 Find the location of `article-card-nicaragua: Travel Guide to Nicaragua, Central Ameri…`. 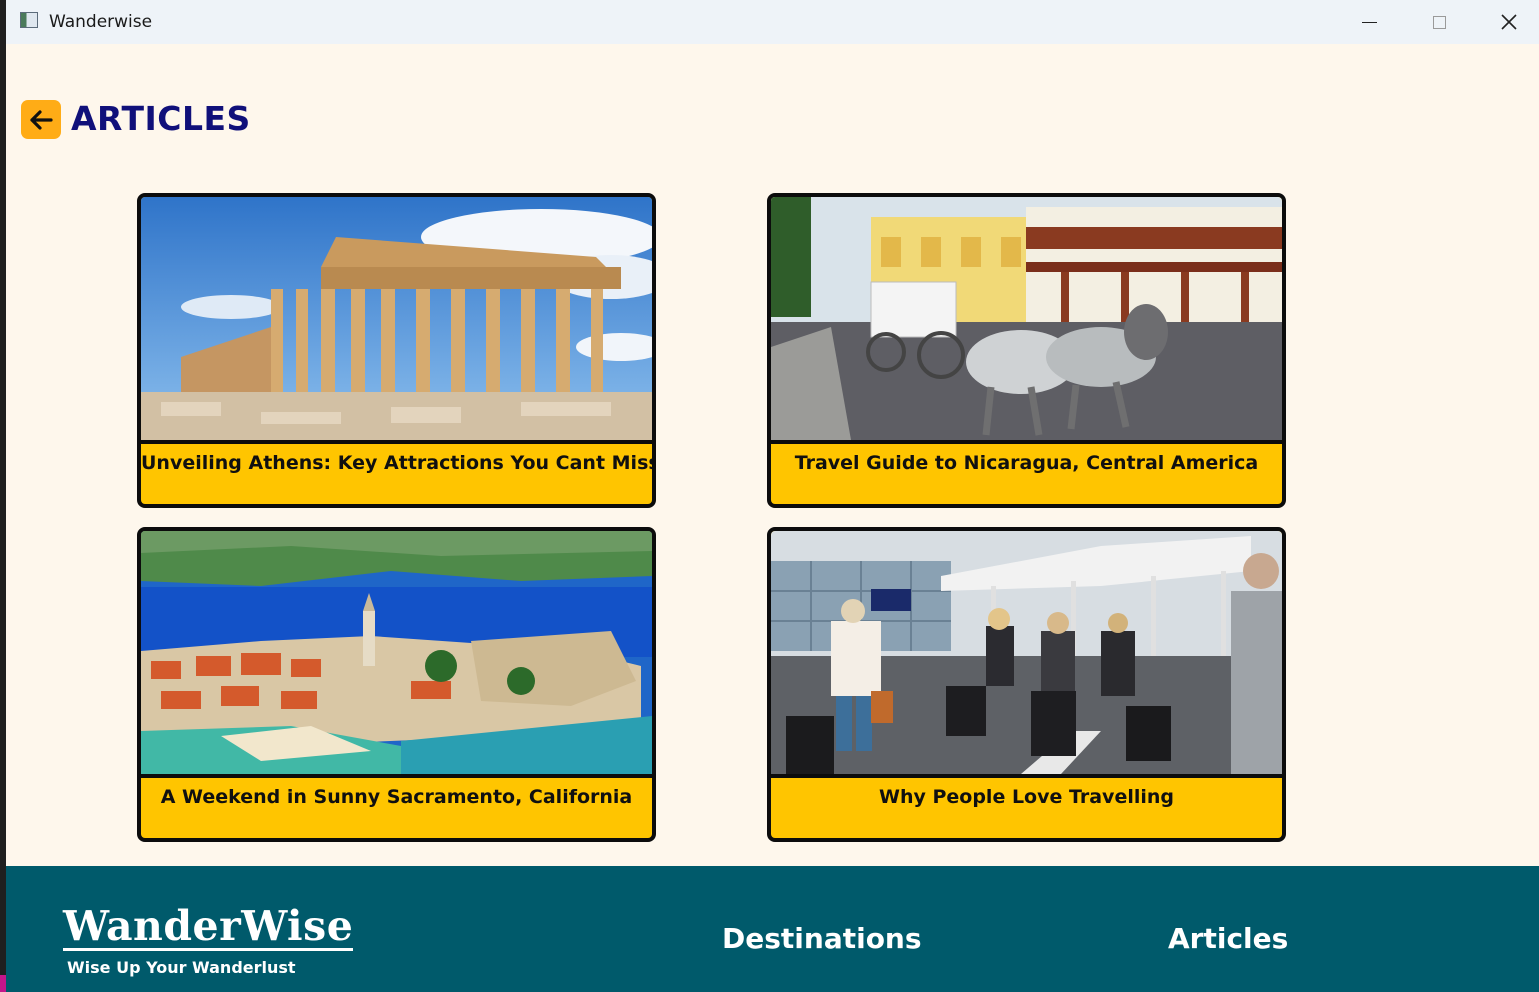

article-card-nicaragua: Travel Guide to Nicaragua, Central Ameri… is located at coordinates (1026, 350).